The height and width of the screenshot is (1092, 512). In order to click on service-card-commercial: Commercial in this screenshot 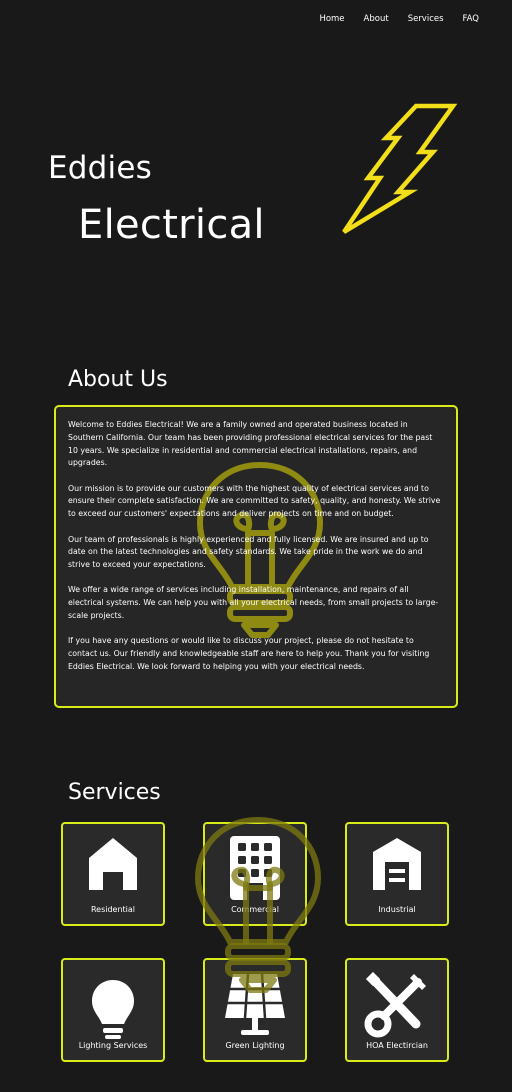, I will do `click(255, 874)`.